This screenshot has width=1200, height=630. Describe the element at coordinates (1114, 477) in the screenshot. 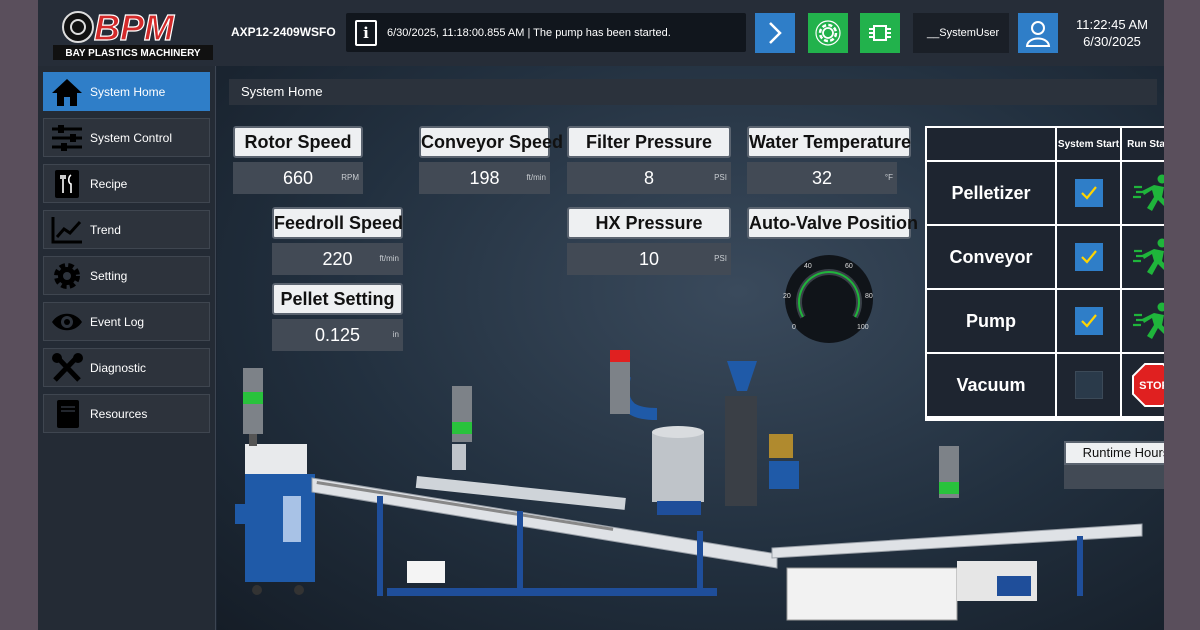

I see `runtime-value: 24` at that location.